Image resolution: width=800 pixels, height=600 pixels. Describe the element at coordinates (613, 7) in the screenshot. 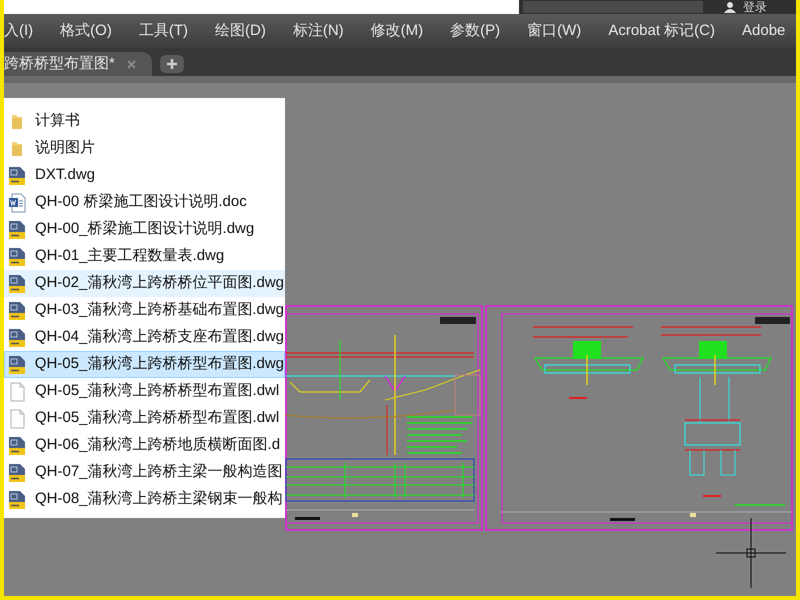

I see `search-field` at that location.